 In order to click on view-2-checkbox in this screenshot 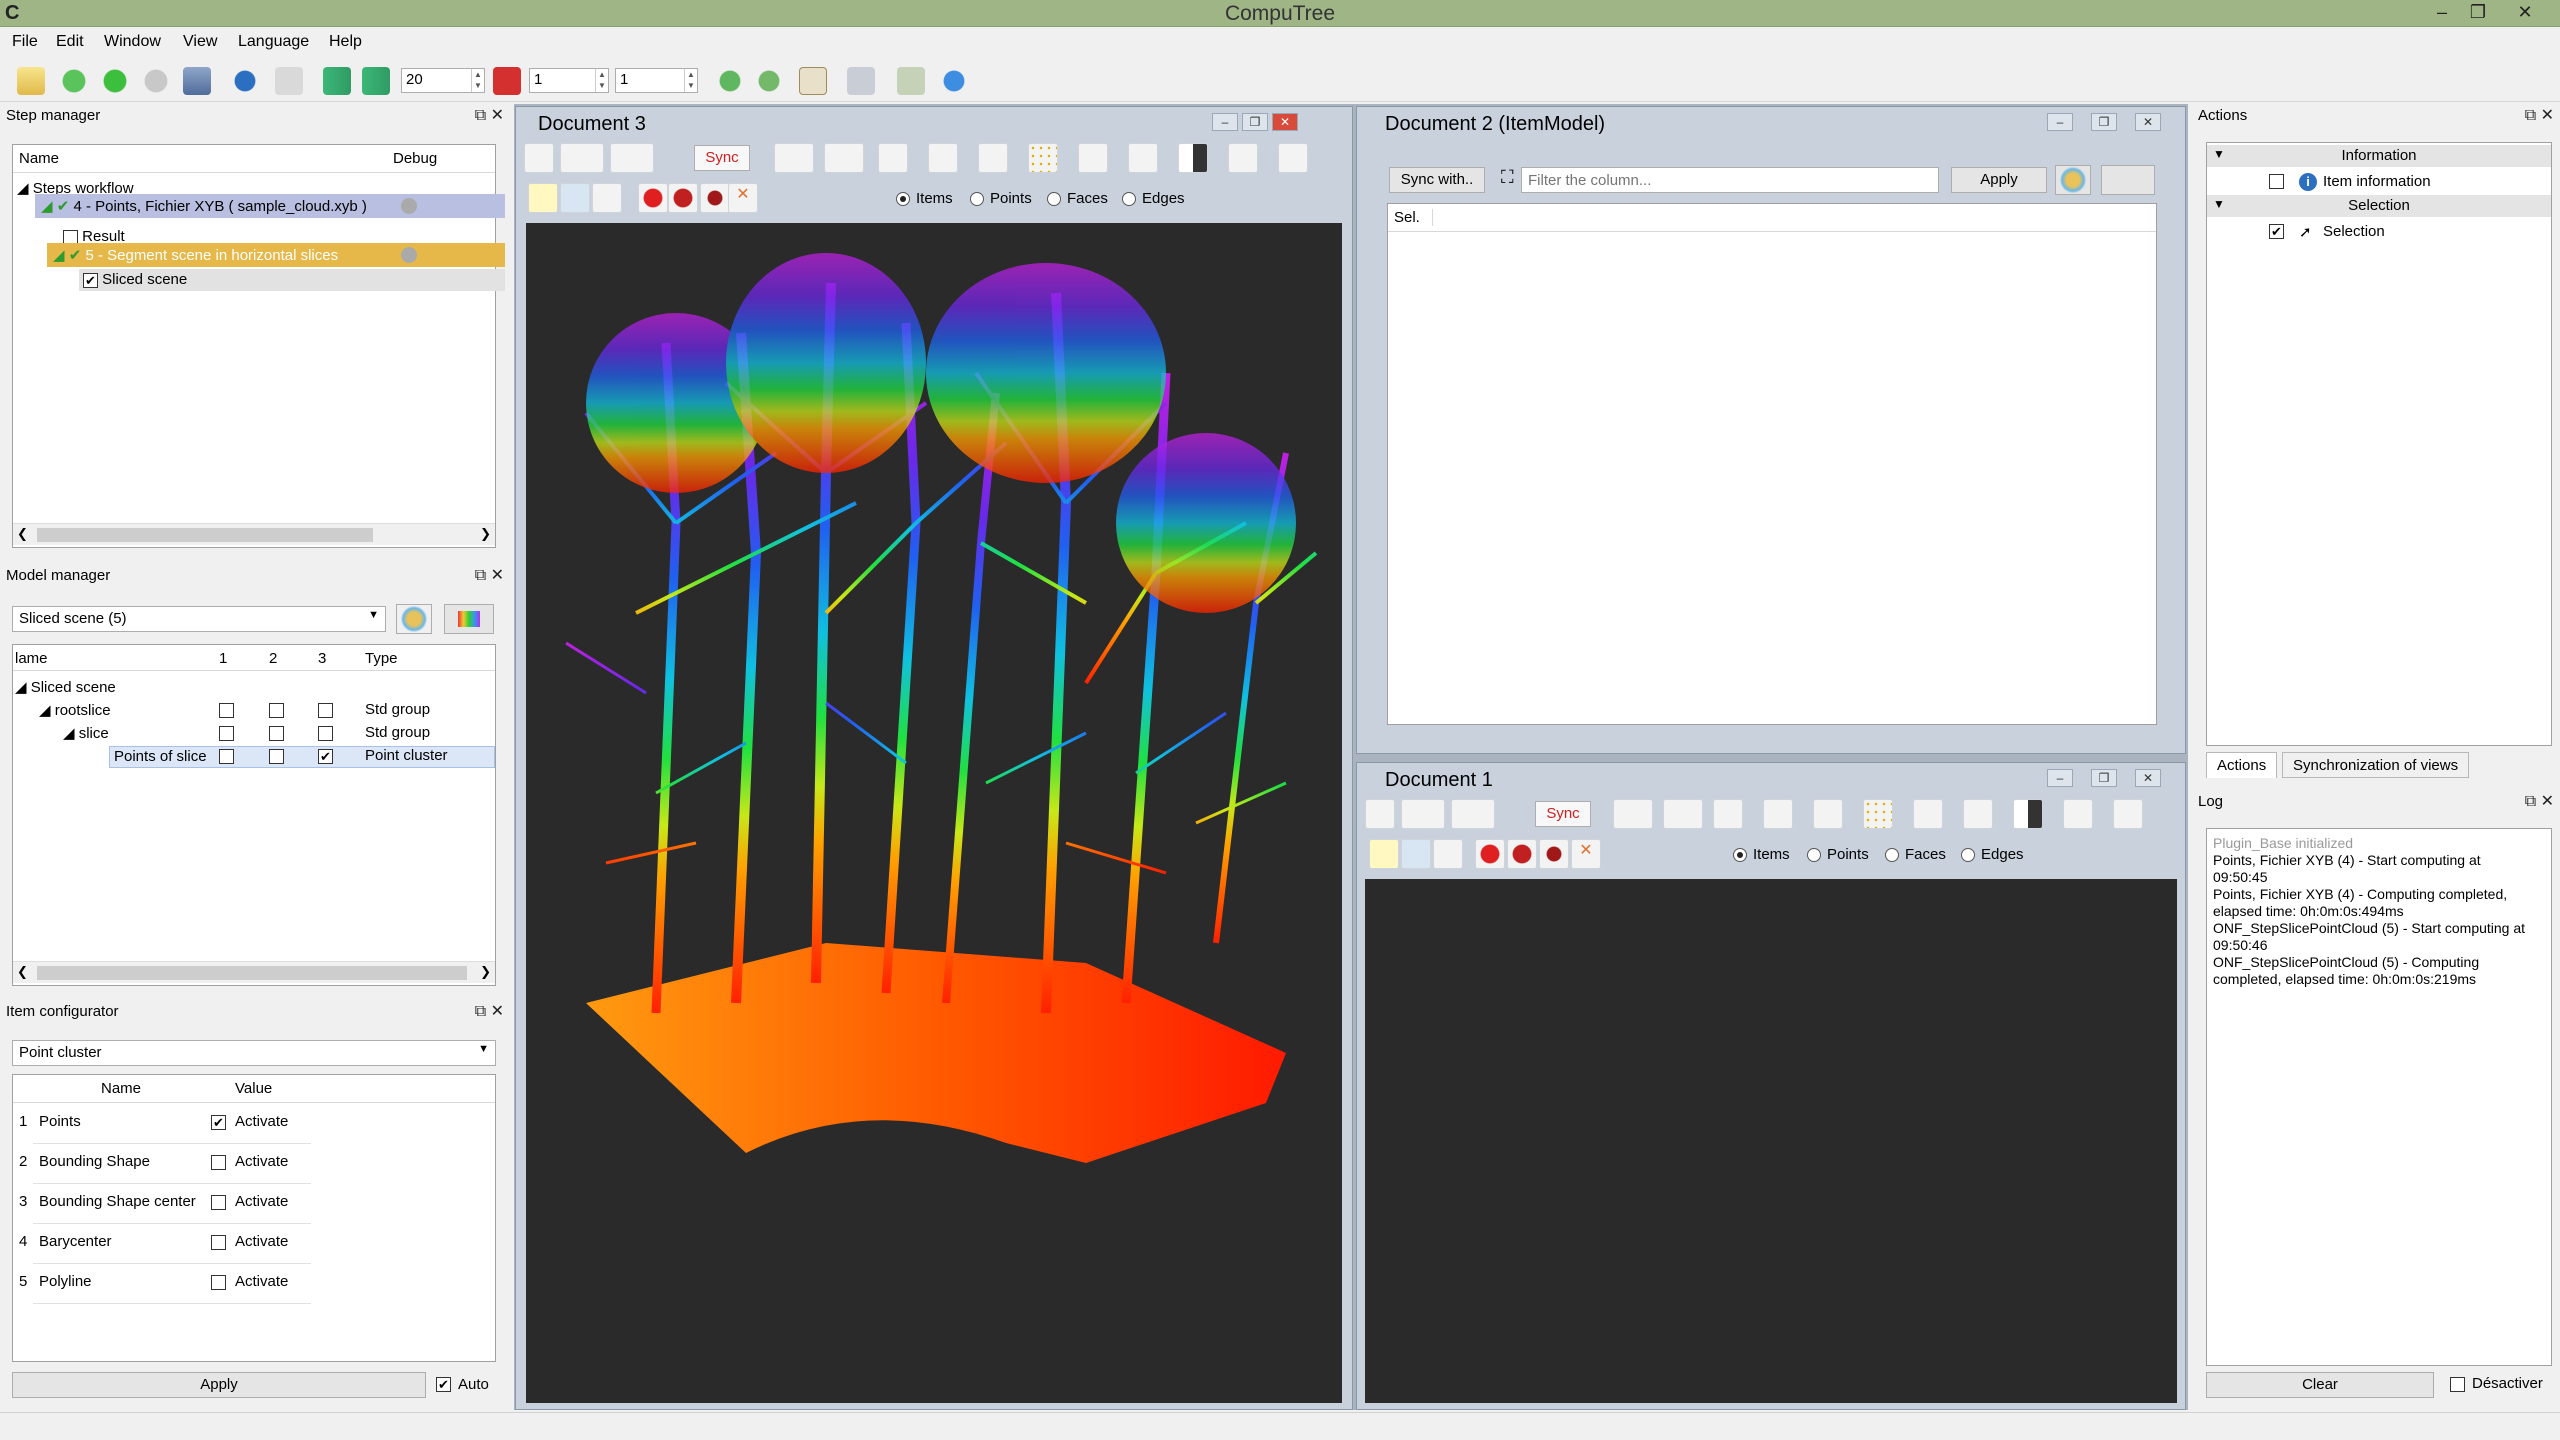, I will do `click(276, 710)`.